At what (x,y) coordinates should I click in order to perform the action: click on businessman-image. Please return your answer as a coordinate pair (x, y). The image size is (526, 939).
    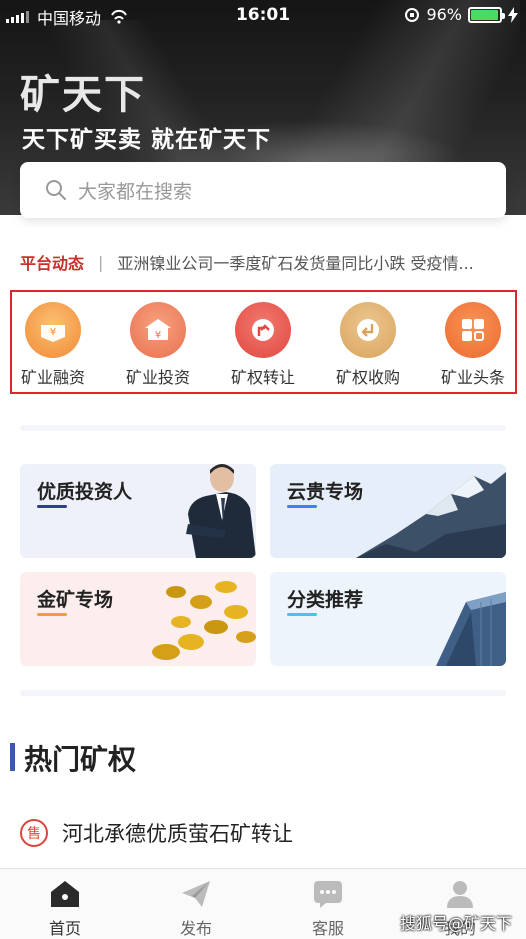
    Looking at the image, I should click on (221, 511).